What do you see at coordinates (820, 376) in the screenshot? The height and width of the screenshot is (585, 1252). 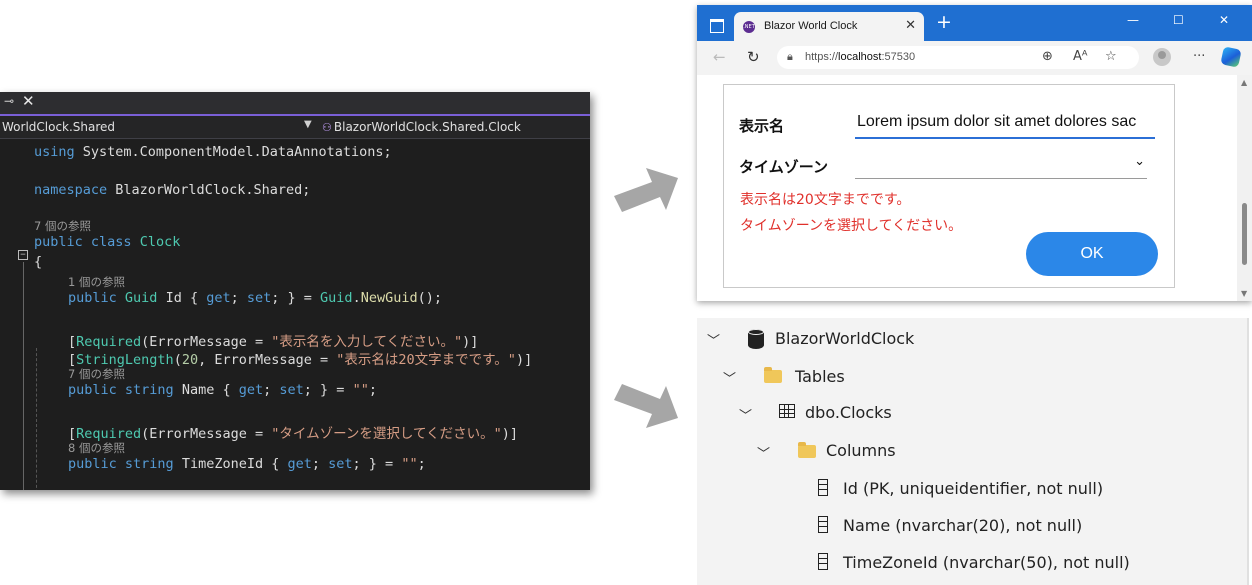 I see `tree-node-tables: Tables` at bounding box center [820, 376].